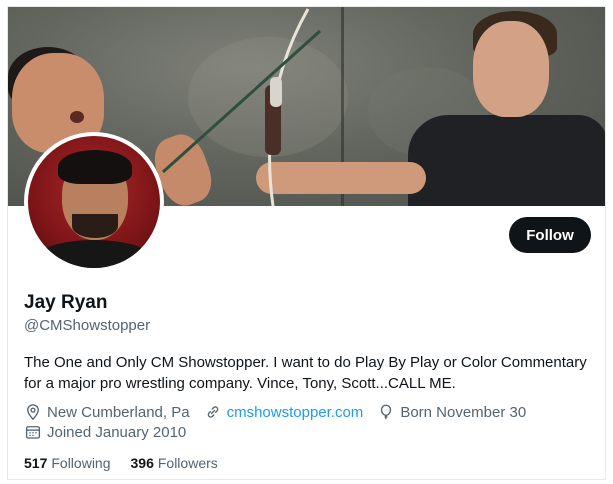 The image size is (613, 484). What do you see at coordinates (87, 325) in the screenshot?
I see `user-handle: @CMShowstopper` at bounding box center [87, 325].